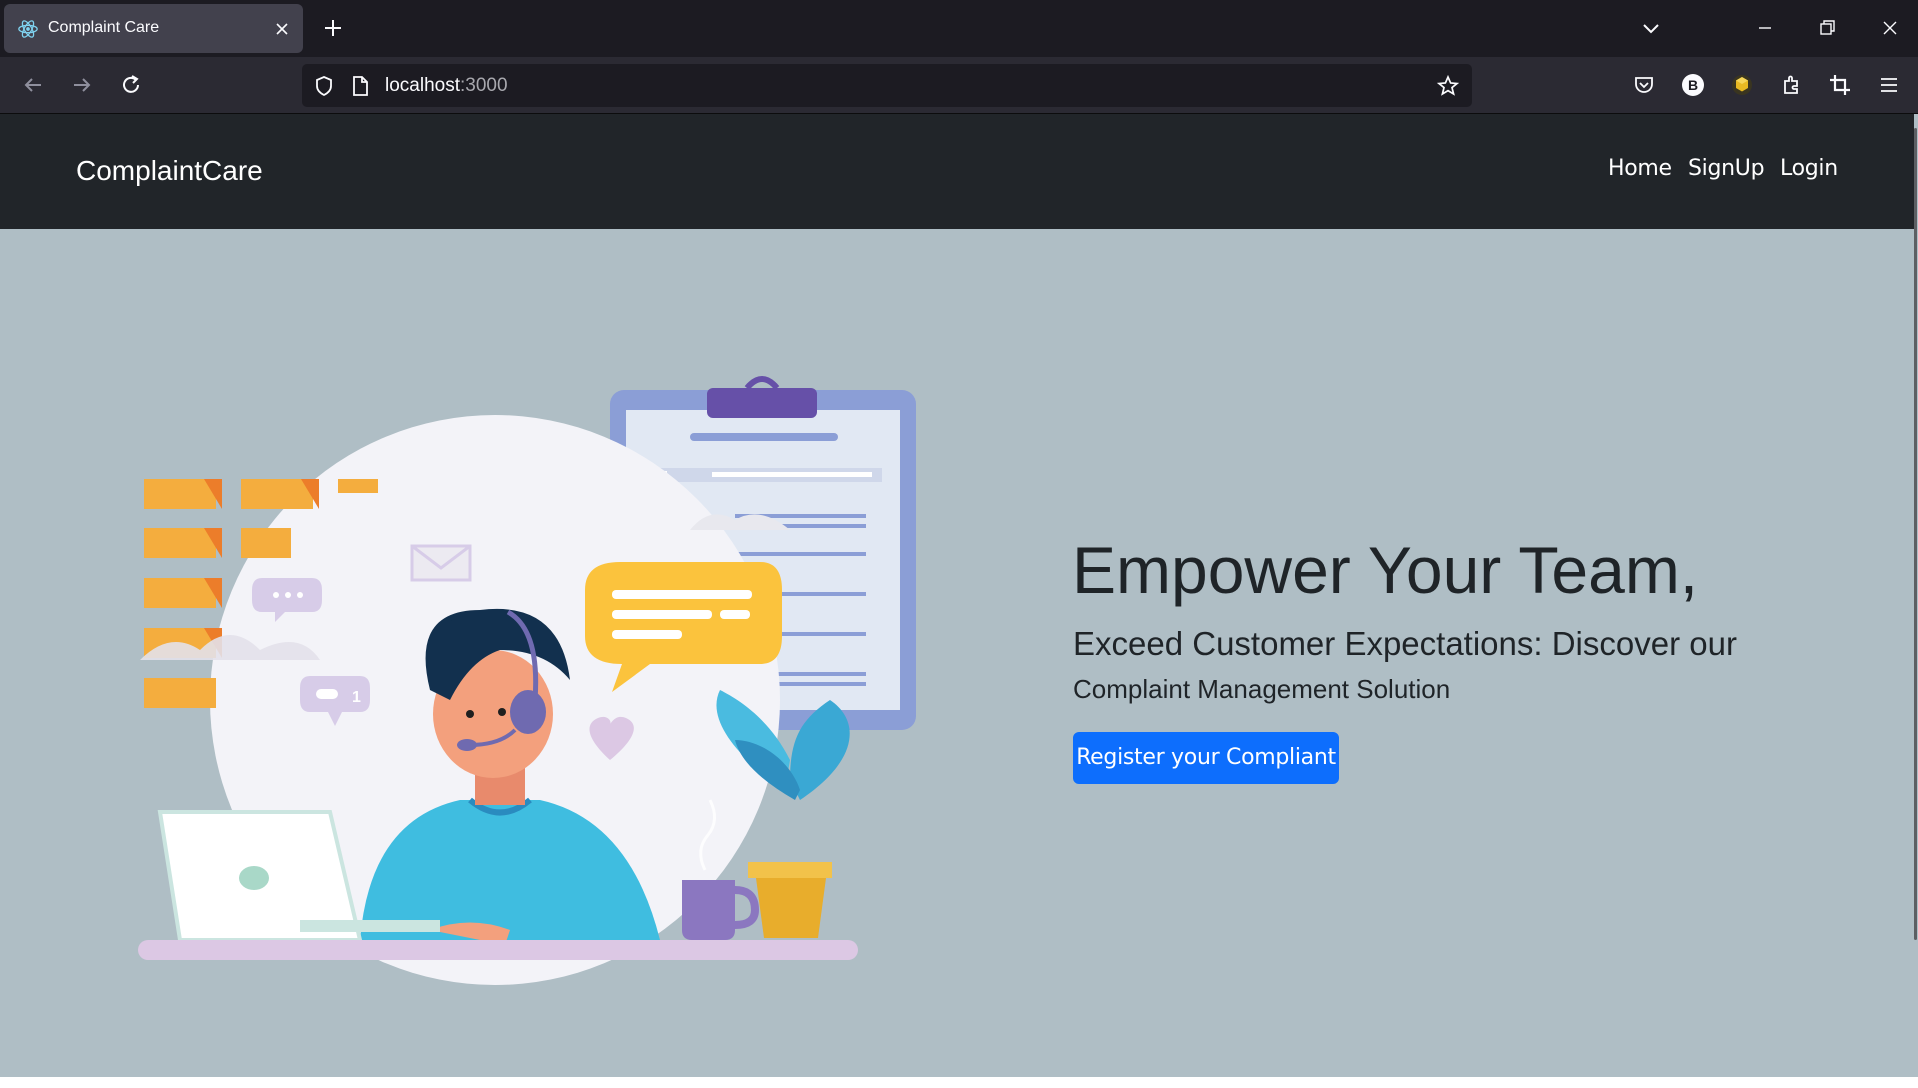 The width and height of the screenshot is (1918, 1088). I want to click on forward-icon, so click(82, 85).